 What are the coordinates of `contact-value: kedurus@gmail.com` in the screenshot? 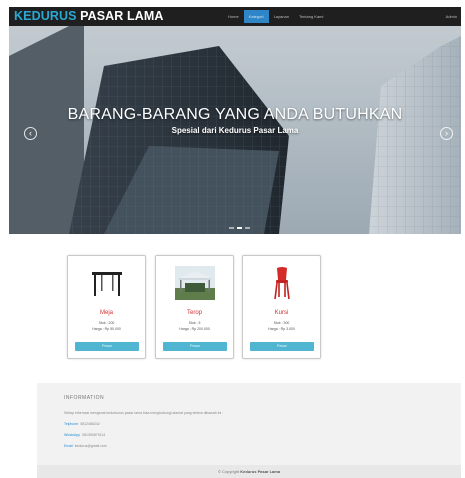 It's located at (91, 446).